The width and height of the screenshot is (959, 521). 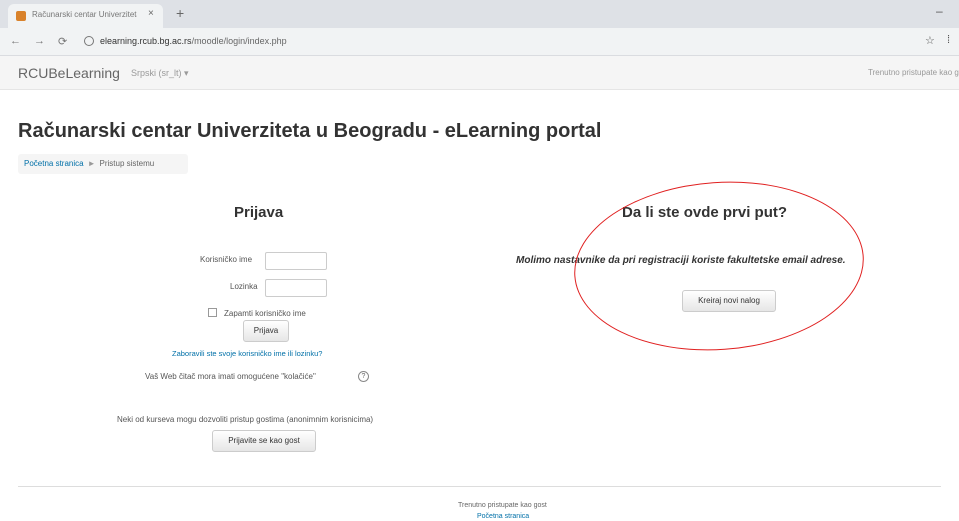 I want to click on breadcrumb-current: Pristup sistemu, so click(x=127, y=163).